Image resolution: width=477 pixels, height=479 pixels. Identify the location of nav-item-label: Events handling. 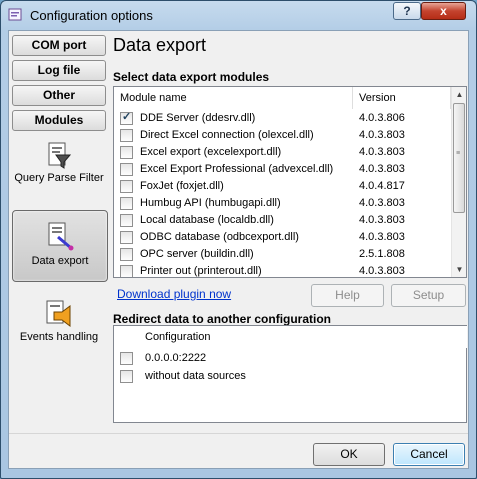
(59, 337).